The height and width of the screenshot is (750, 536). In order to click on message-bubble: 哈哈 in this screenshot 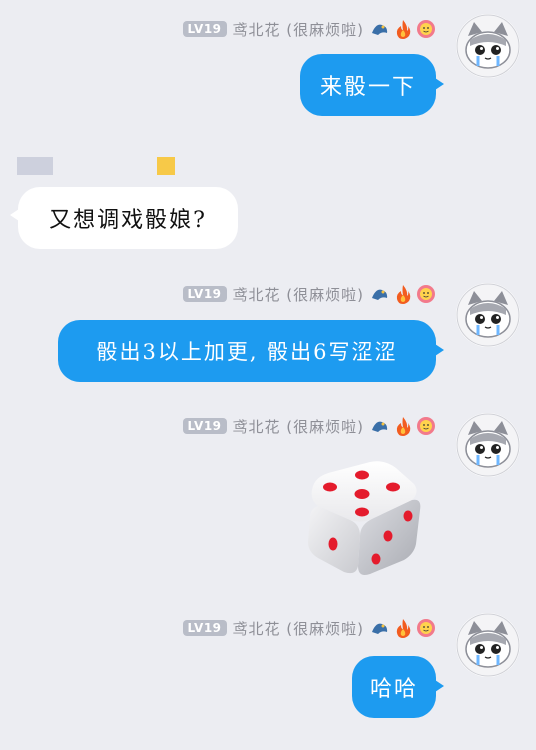, I will do `click(398, 687)`.